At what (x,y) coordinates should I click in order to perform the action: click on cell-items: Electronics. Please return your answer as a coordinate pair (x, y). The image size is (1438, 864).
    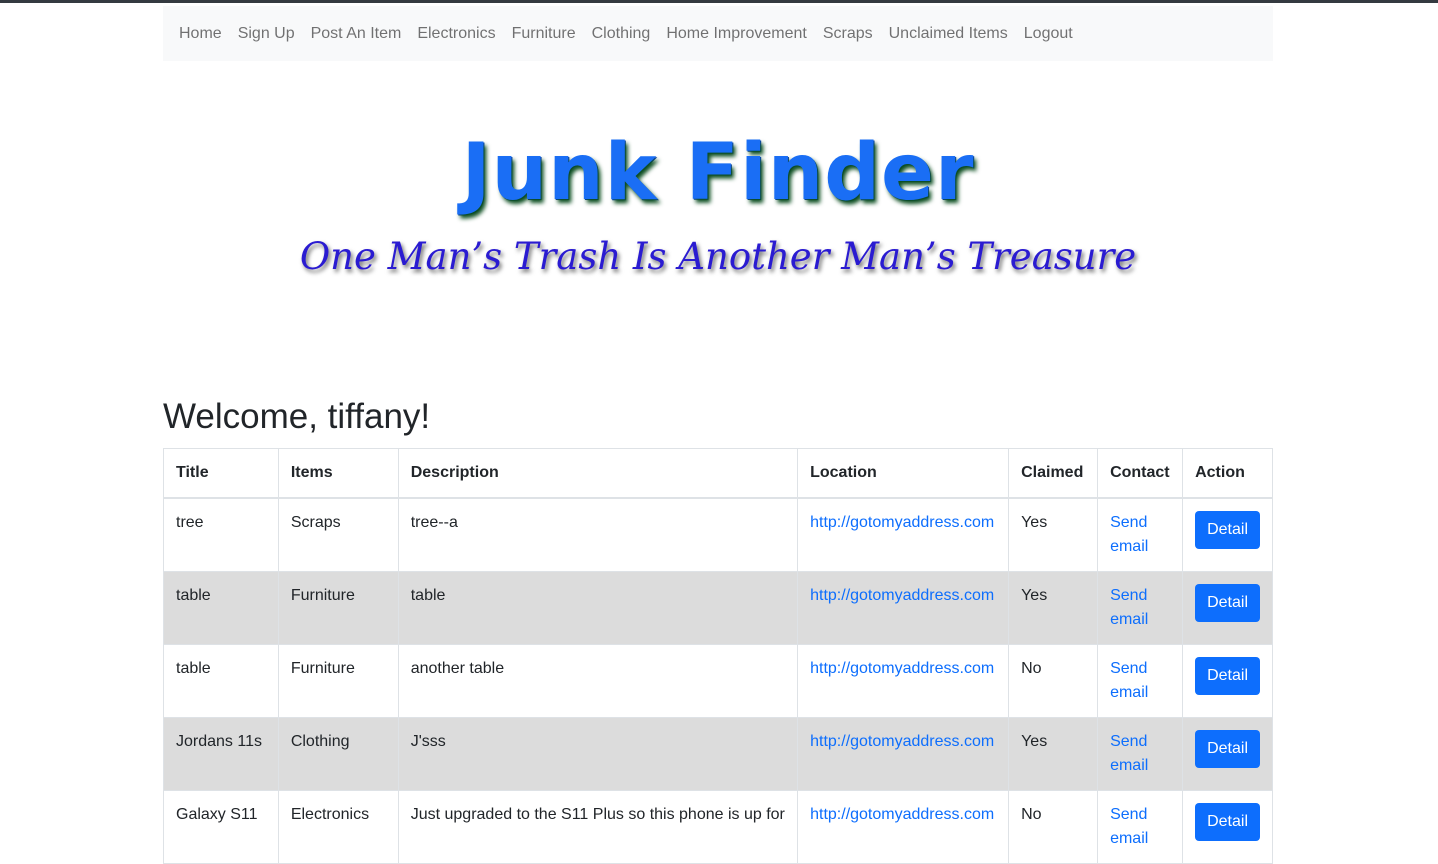
    Looking at the image, I should click on (338, 827).